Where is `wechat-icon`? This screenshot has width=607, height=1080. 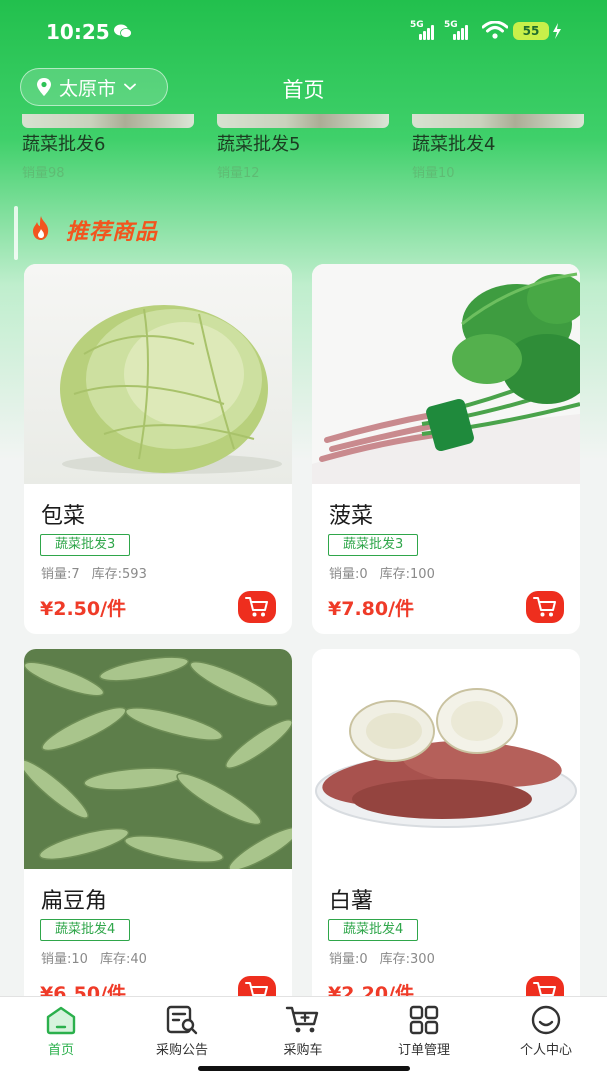
wechat-icon is located at coordinates (123, 31).